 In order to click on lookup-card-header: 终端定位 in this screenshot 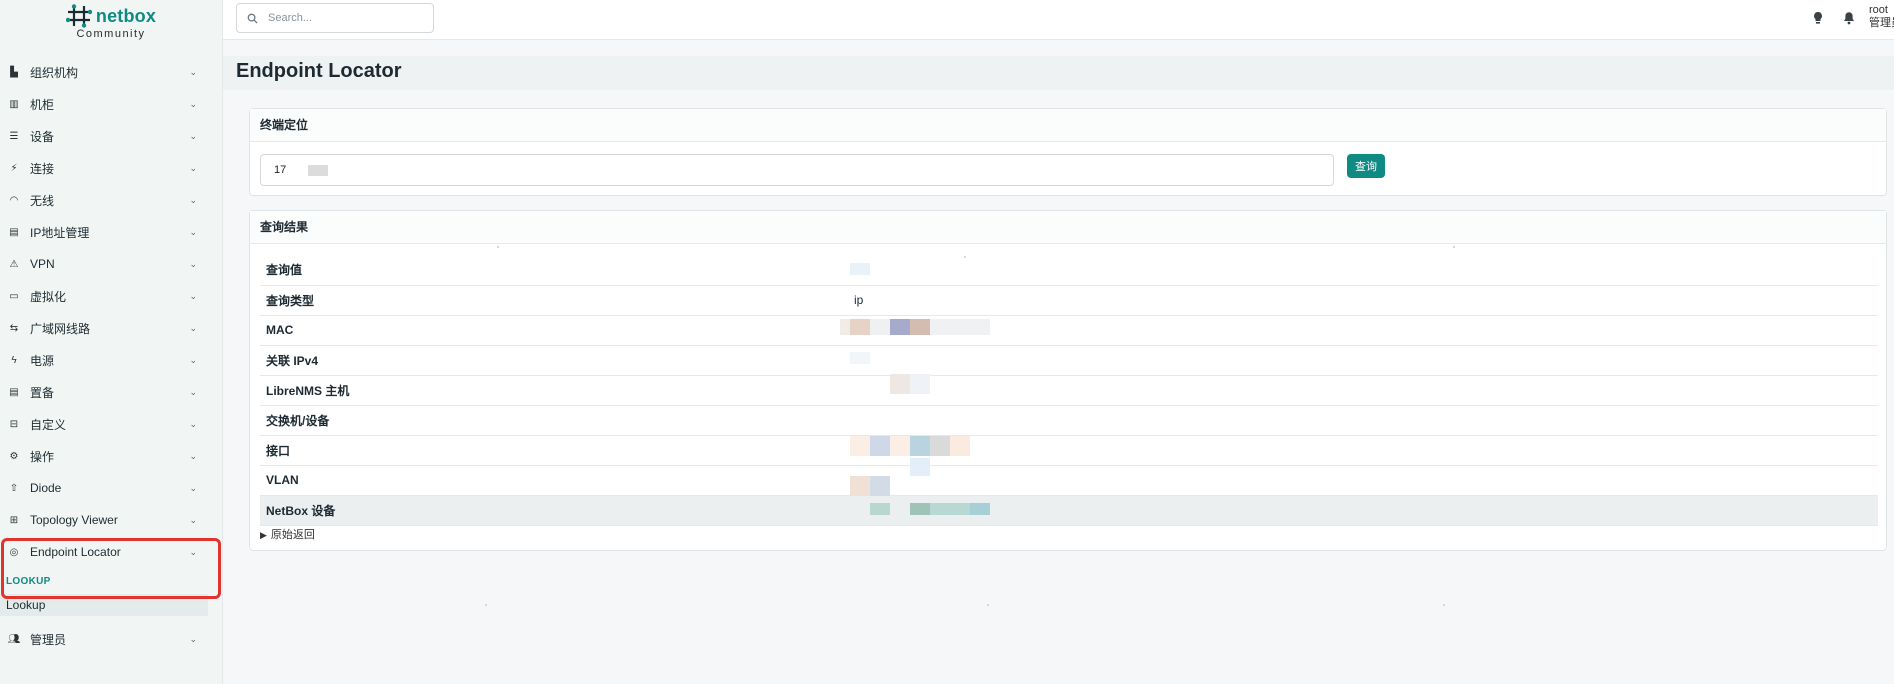, I will do `click(1068, 125)`.